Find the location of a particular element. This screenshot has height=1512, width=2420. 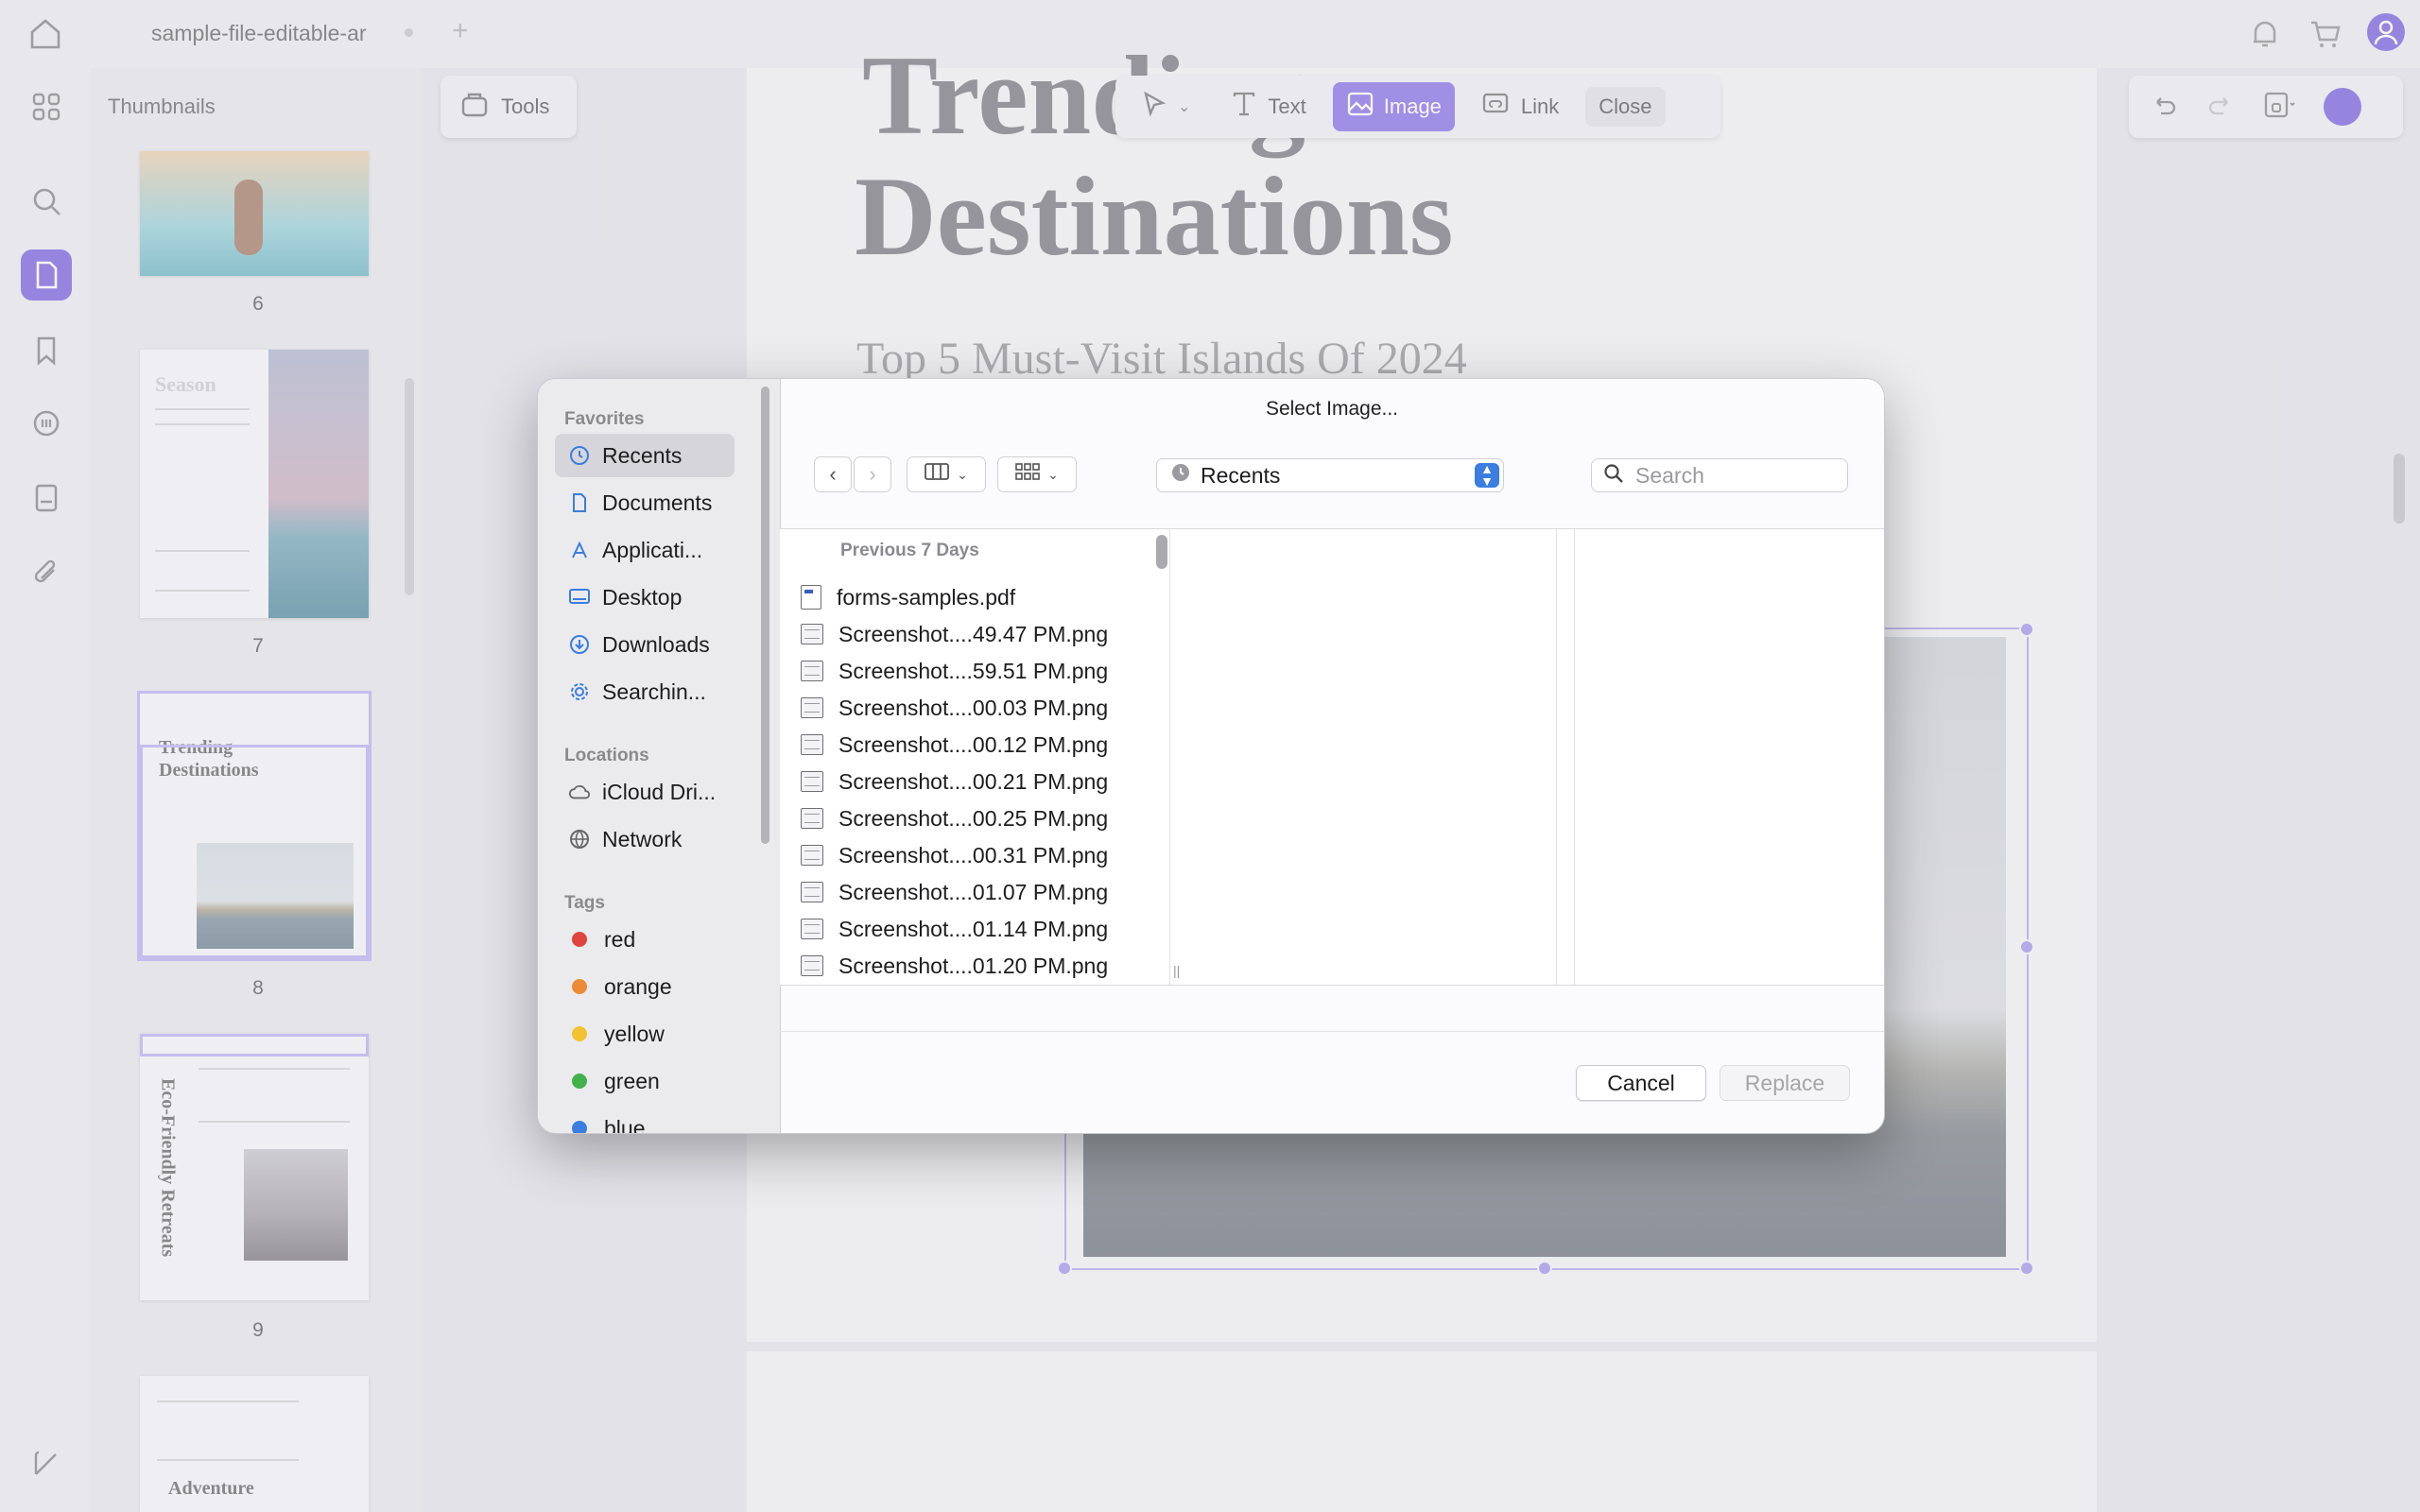

file-row: Screenshot....59.51 PM.png is located at coordinates (954, 671).